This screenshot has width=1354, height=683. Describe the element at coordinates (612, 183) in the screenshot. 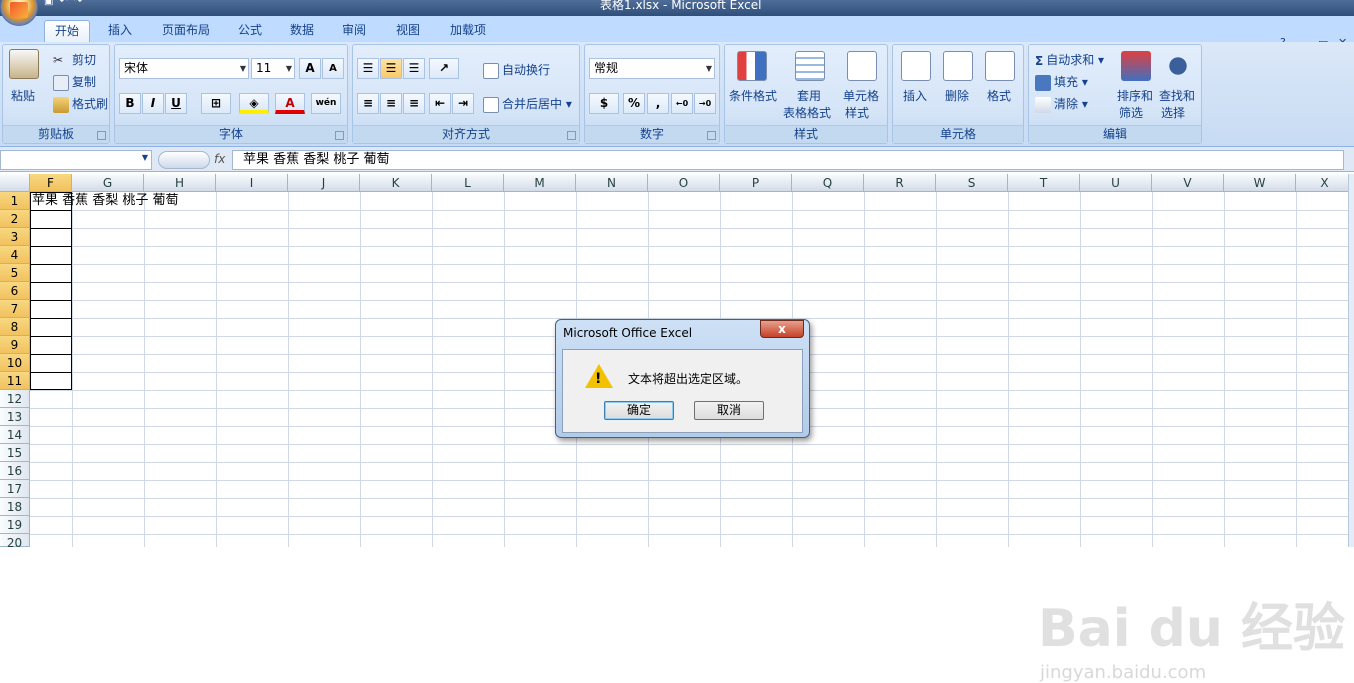

I see `column-header: N` at that location.